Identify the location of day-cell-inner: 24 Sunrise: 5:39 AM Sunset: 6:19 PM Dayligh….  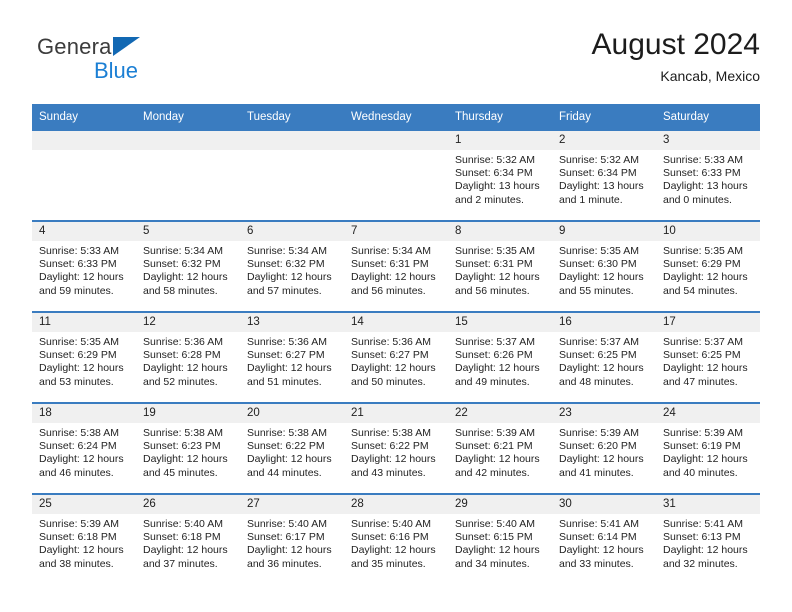
(708, 448).